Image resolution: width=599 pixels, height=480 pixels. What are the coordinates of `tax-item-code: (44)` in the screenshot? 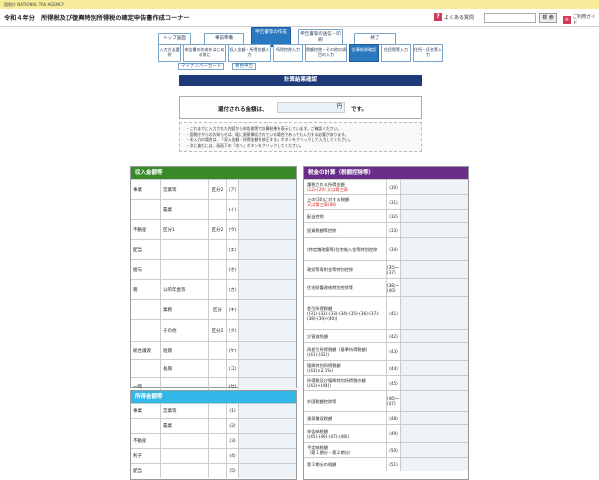 It's located at (394, 368).